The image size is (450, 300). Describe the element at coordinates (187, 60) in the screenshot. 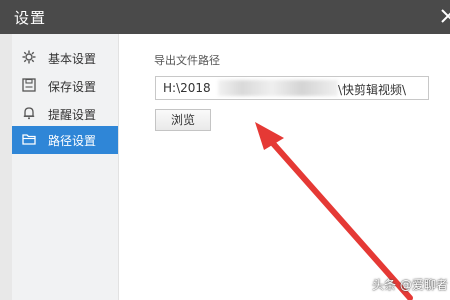

I see `export-path-label: 导出文件路径` at that location.